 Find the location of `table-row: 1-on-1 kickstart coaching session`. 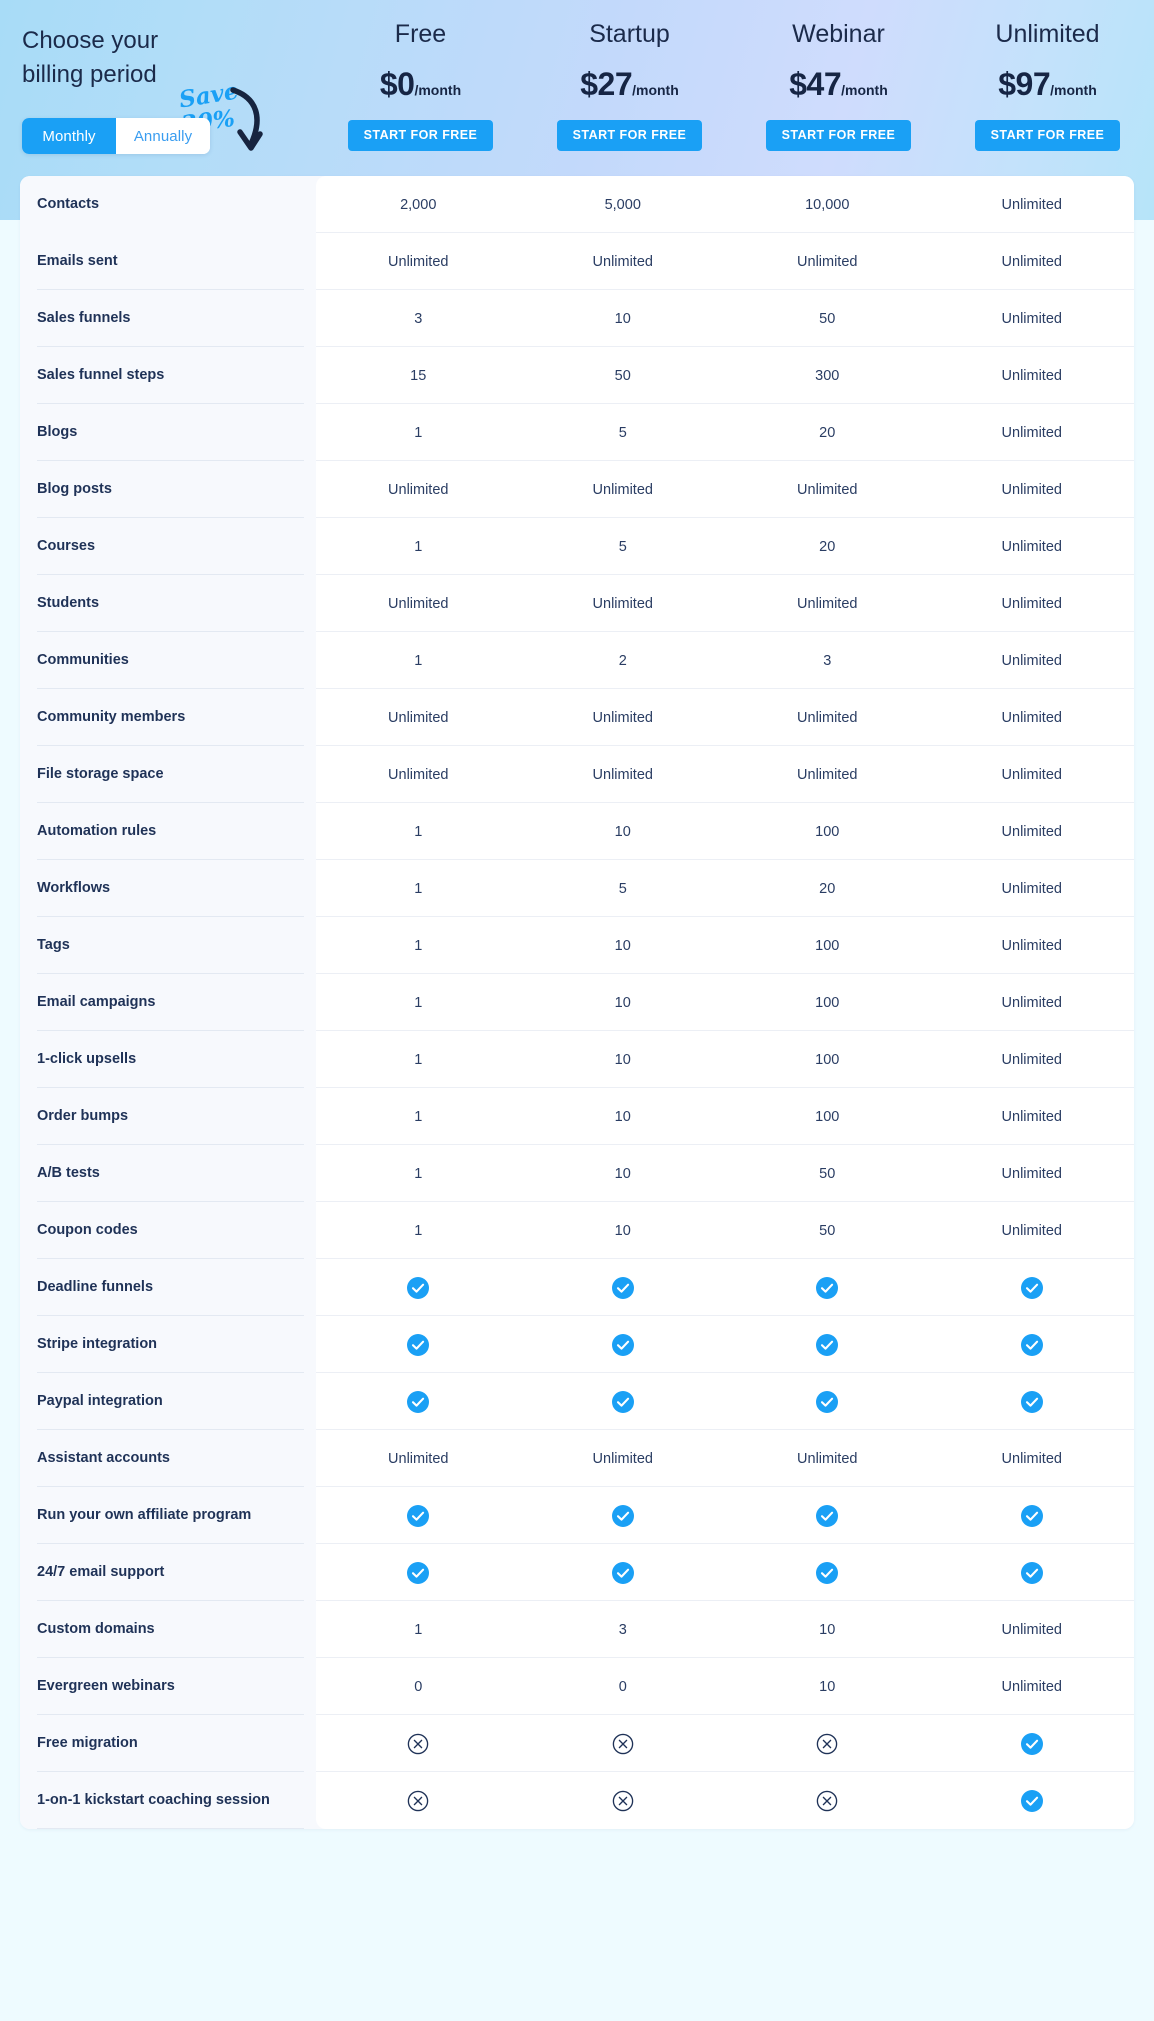

table-row: 1-on-1 kickstart coaching session is located at coordinates (577, 1800).